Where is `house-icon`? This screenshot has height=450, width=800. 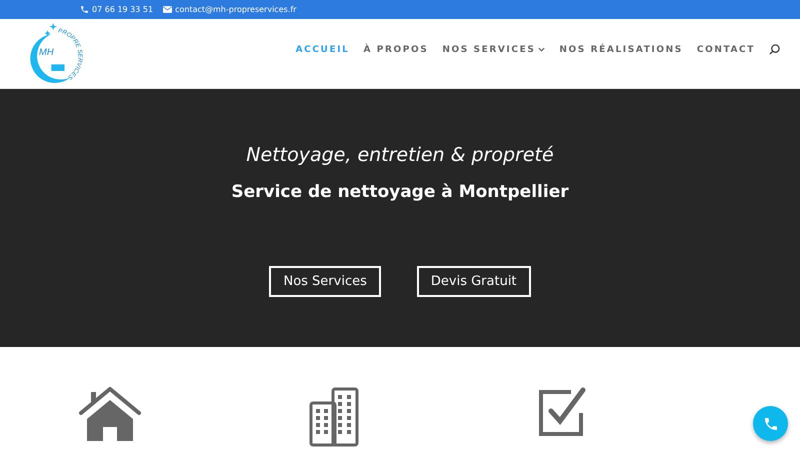 house-icon is located at coordinates (110, 415).